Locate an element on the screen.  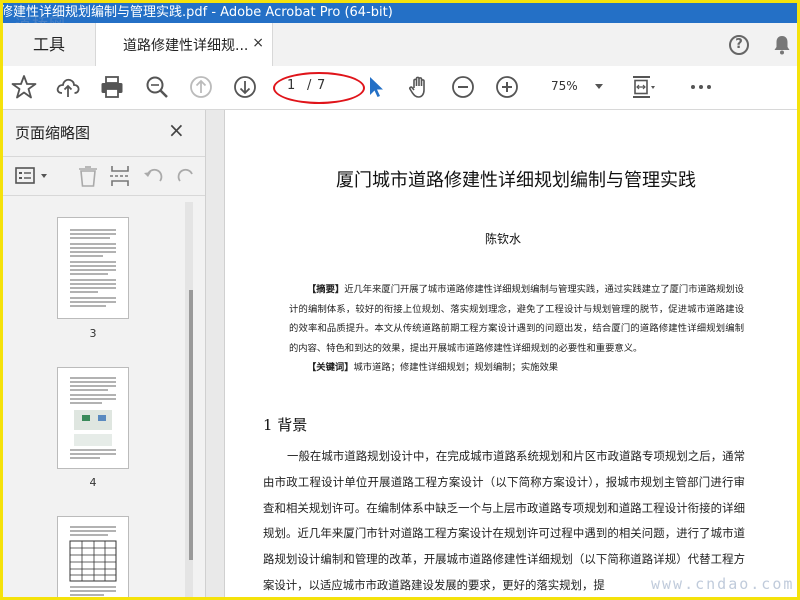
tab-document: 道路修建性详细规... × is located at coordinates (184, 45).